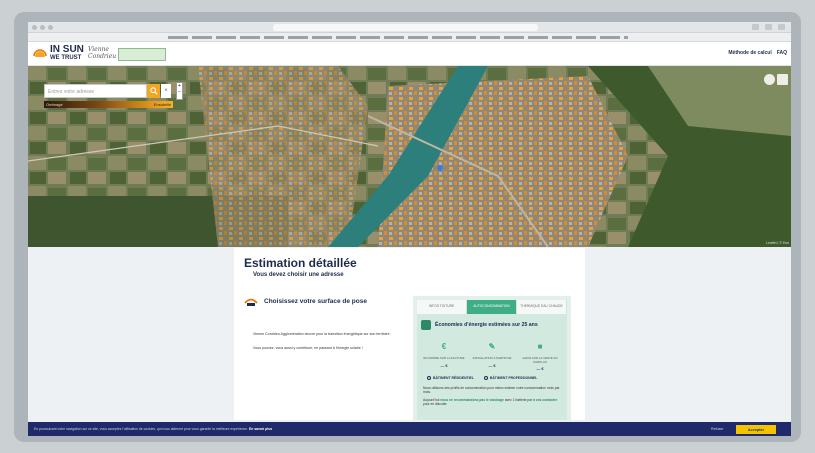 Image resolution: width=815 pixels, height=453 pixels. What do you see at coordinates (298, 275) in the screenshot?
I see `address-required-notice: Vous devez choisir une adresse` at bounding box center [298, 275].